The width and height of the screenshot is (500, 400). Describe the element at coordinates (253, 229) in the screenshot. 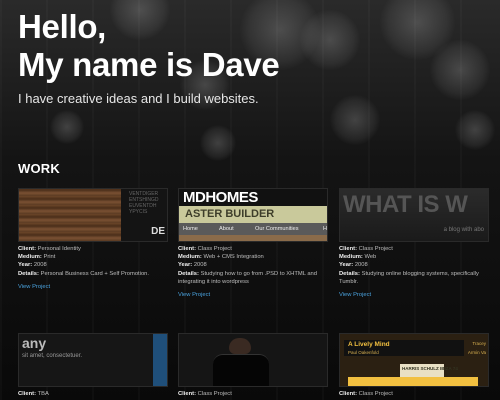

I see `thumbnail-nav: Home About Our Communities H` at that location.